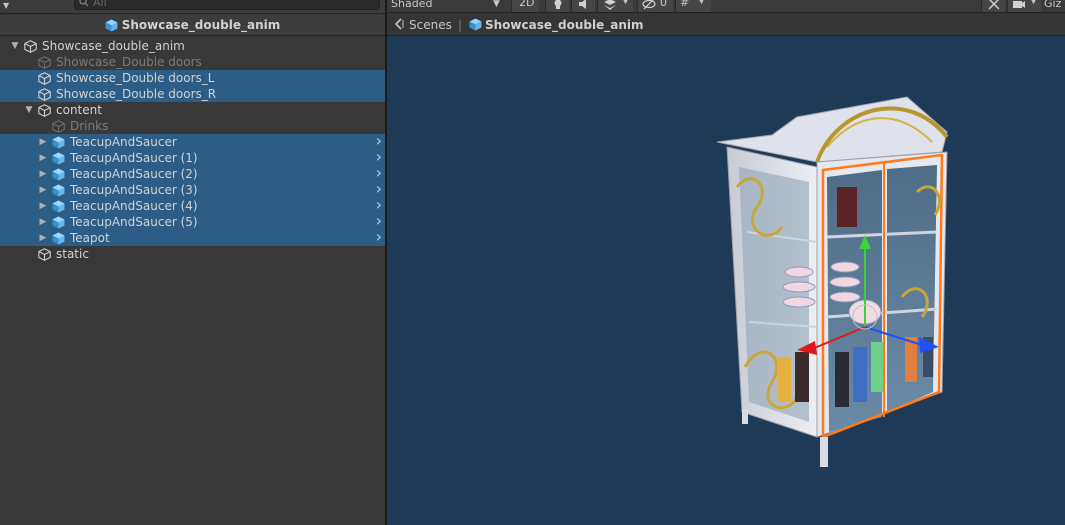 This screenshot has width=1065, height=525. I want to click on hierarchy-row-label: Showcase_Double doors_R, so click(136, 94).